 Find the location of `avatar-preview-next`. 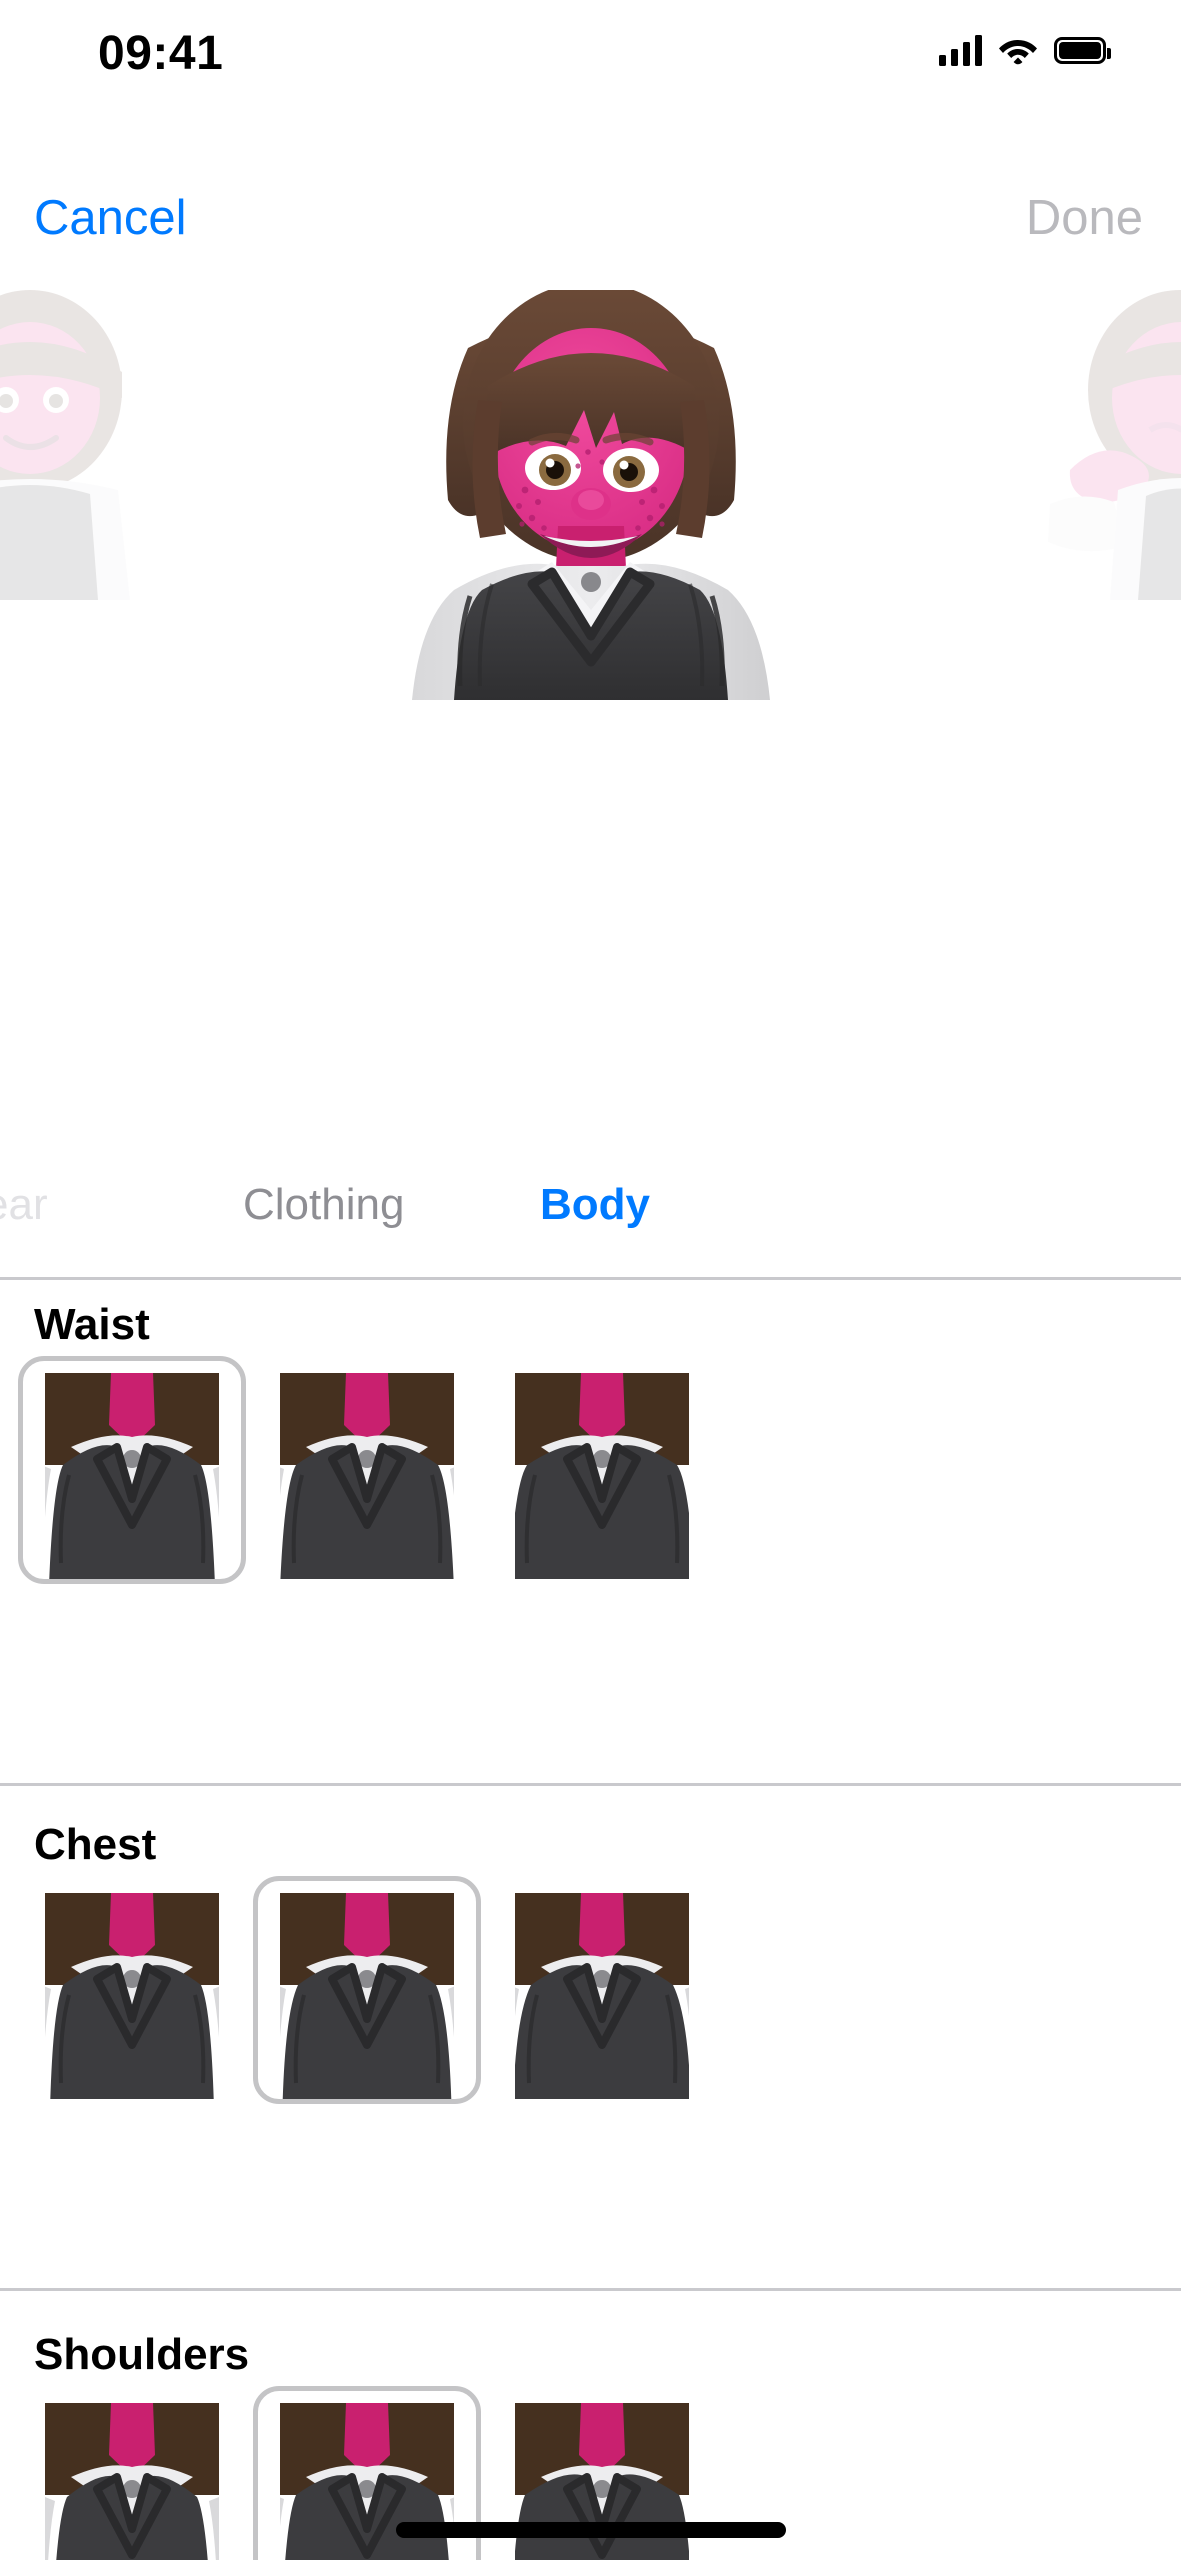

avatar-preview-next is located at coordinates (1065, 445).